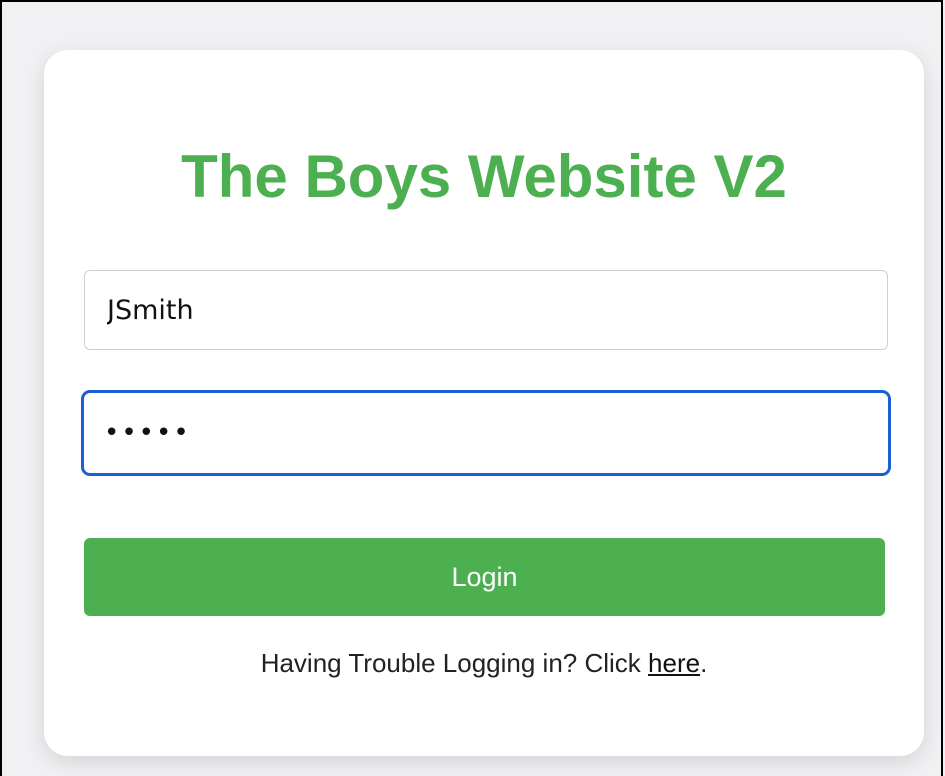 This screenshot has height=776, width=945. I want to click on password-input, so click(486, 433).